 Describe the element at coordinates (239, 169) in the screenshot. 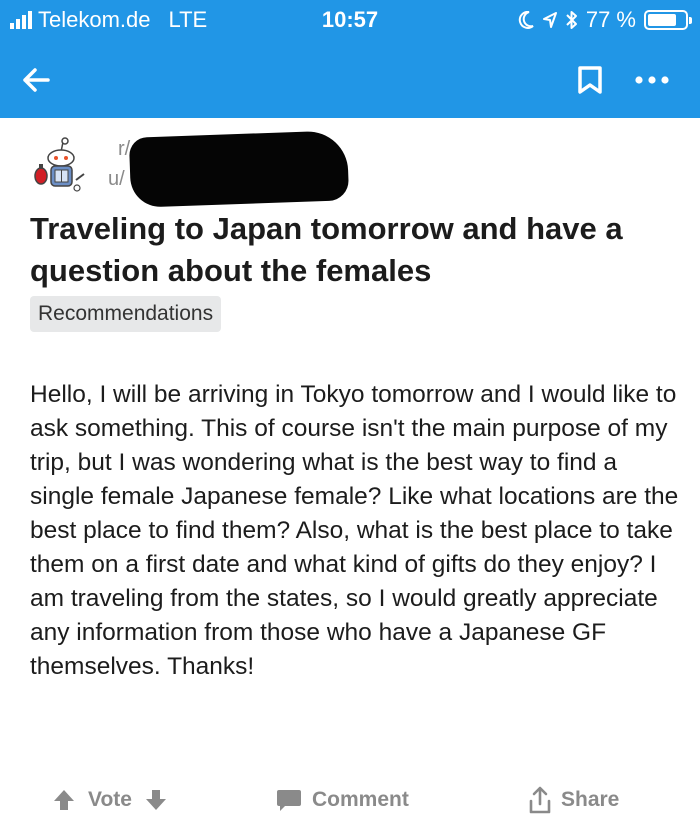

I see `redaction-mark` at that location.